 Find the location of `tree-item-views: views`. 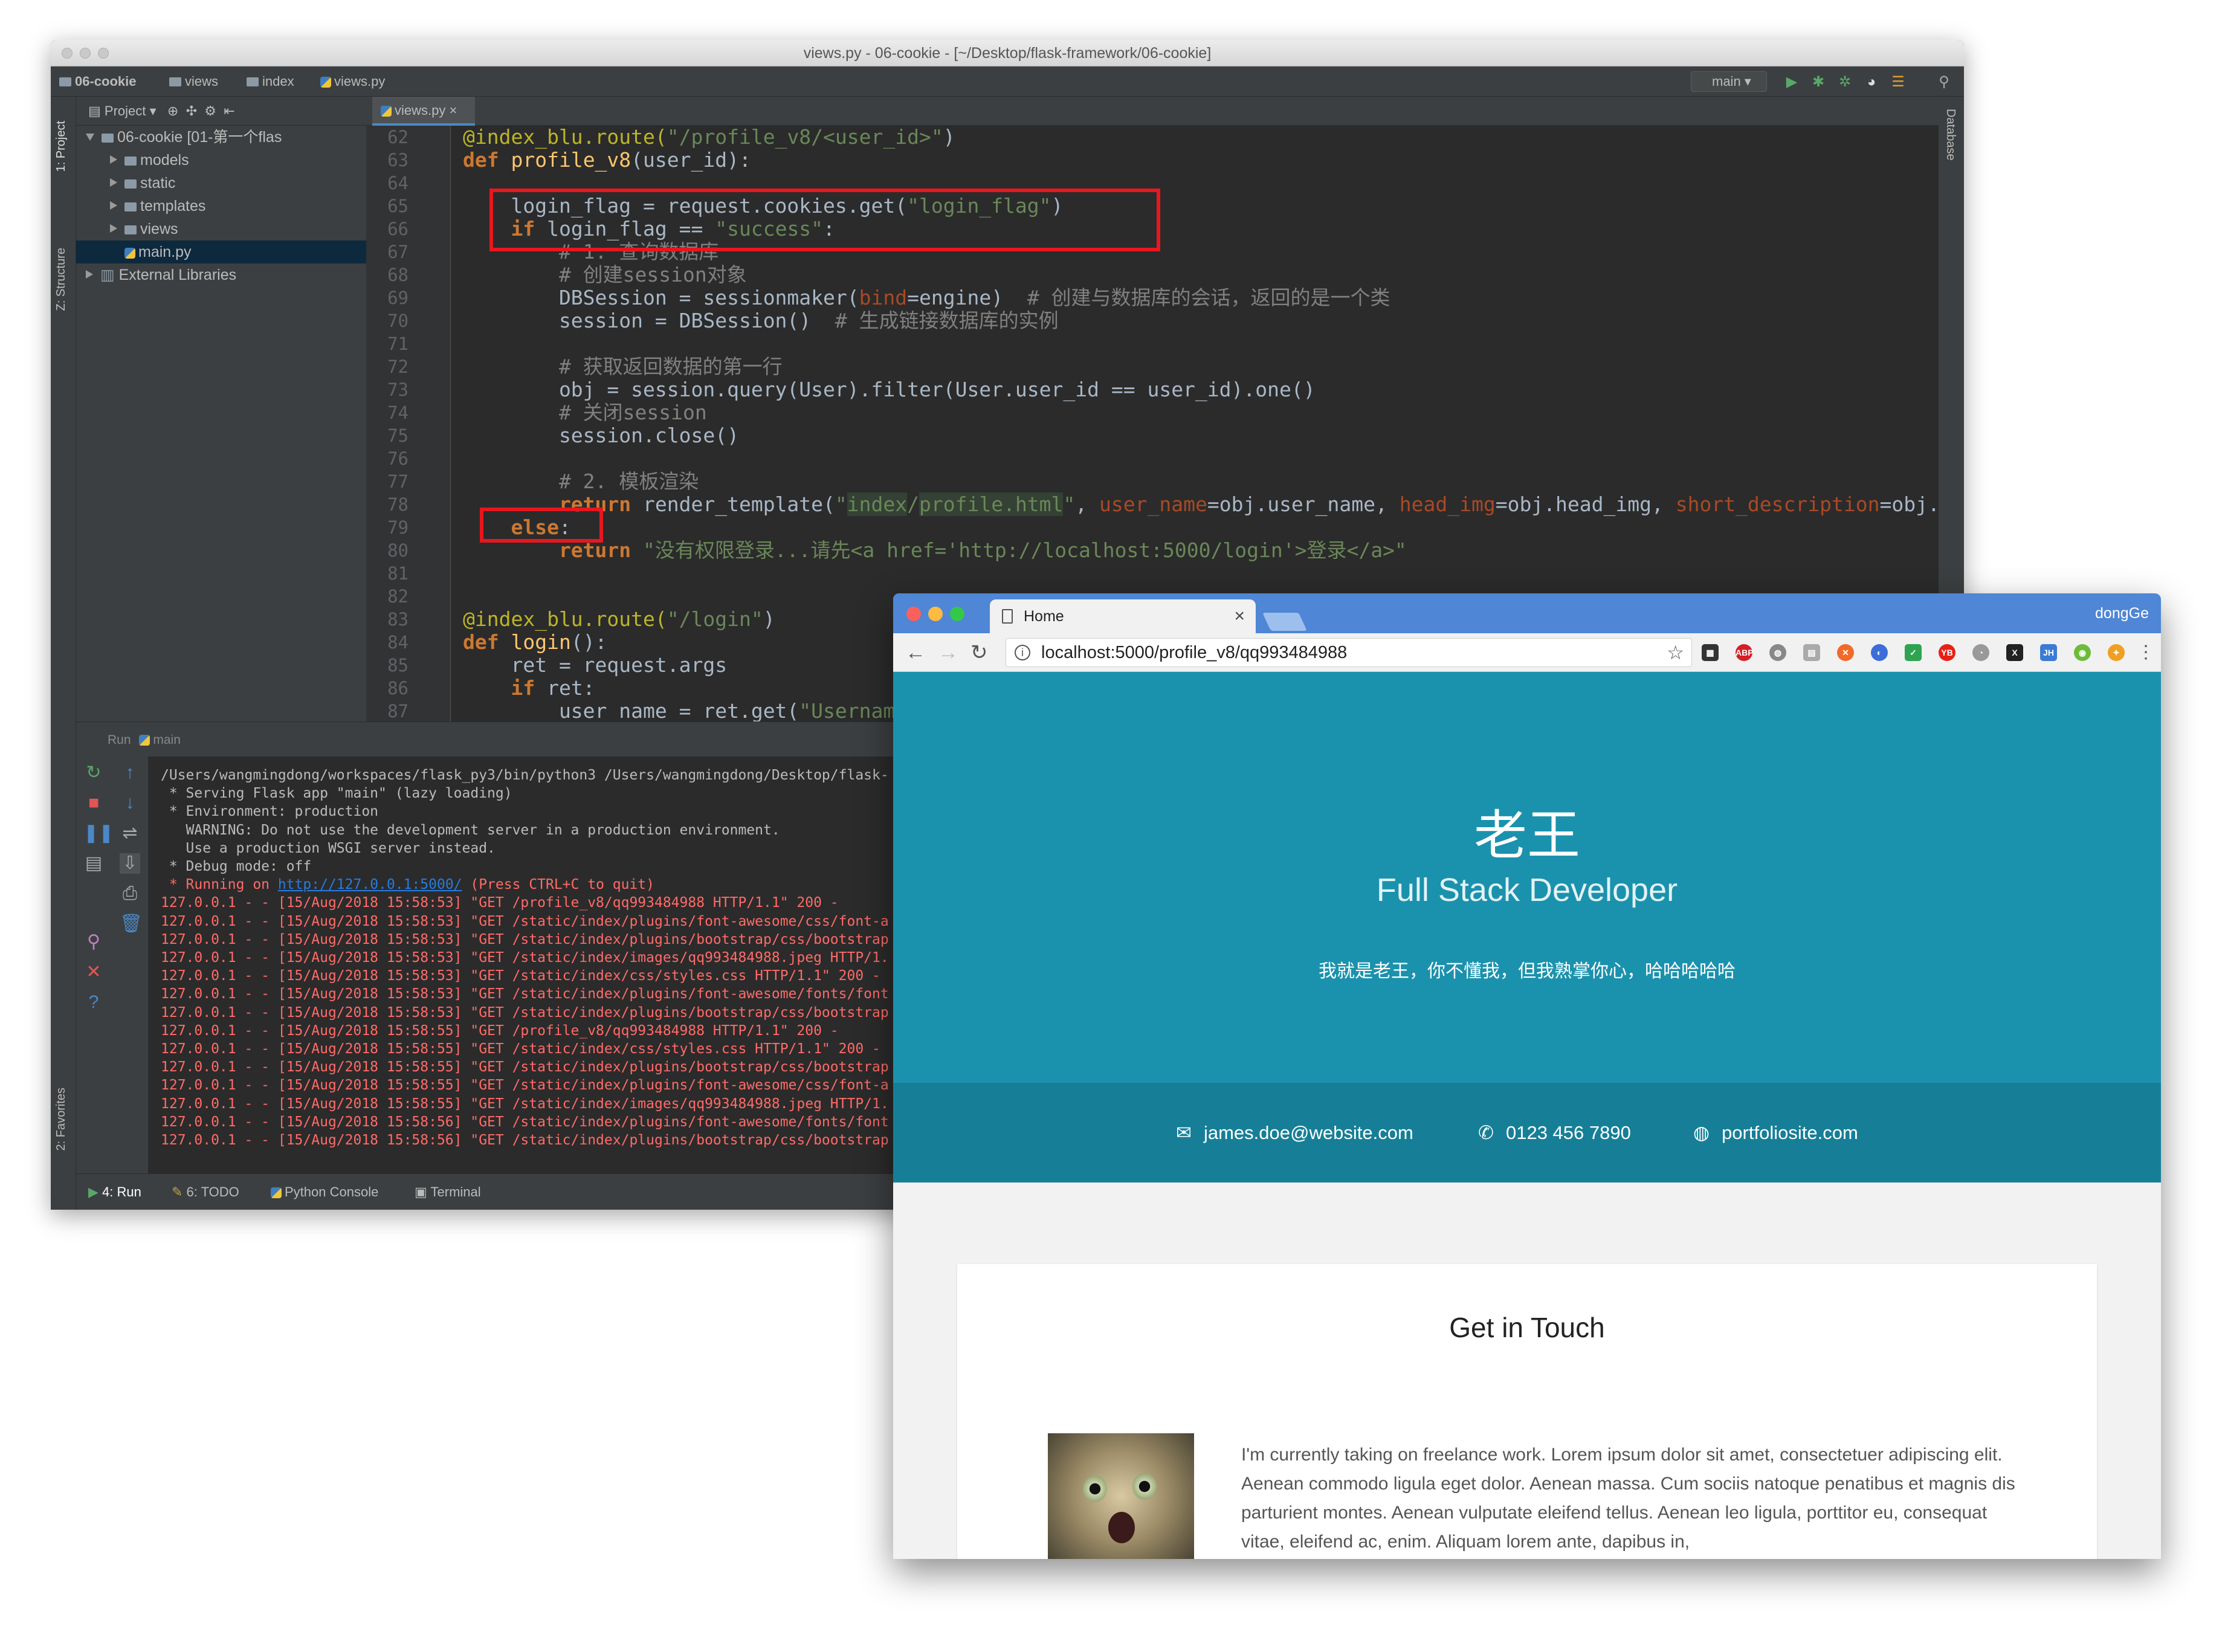

tree-item-views: views is located at coordinates (221, 229).